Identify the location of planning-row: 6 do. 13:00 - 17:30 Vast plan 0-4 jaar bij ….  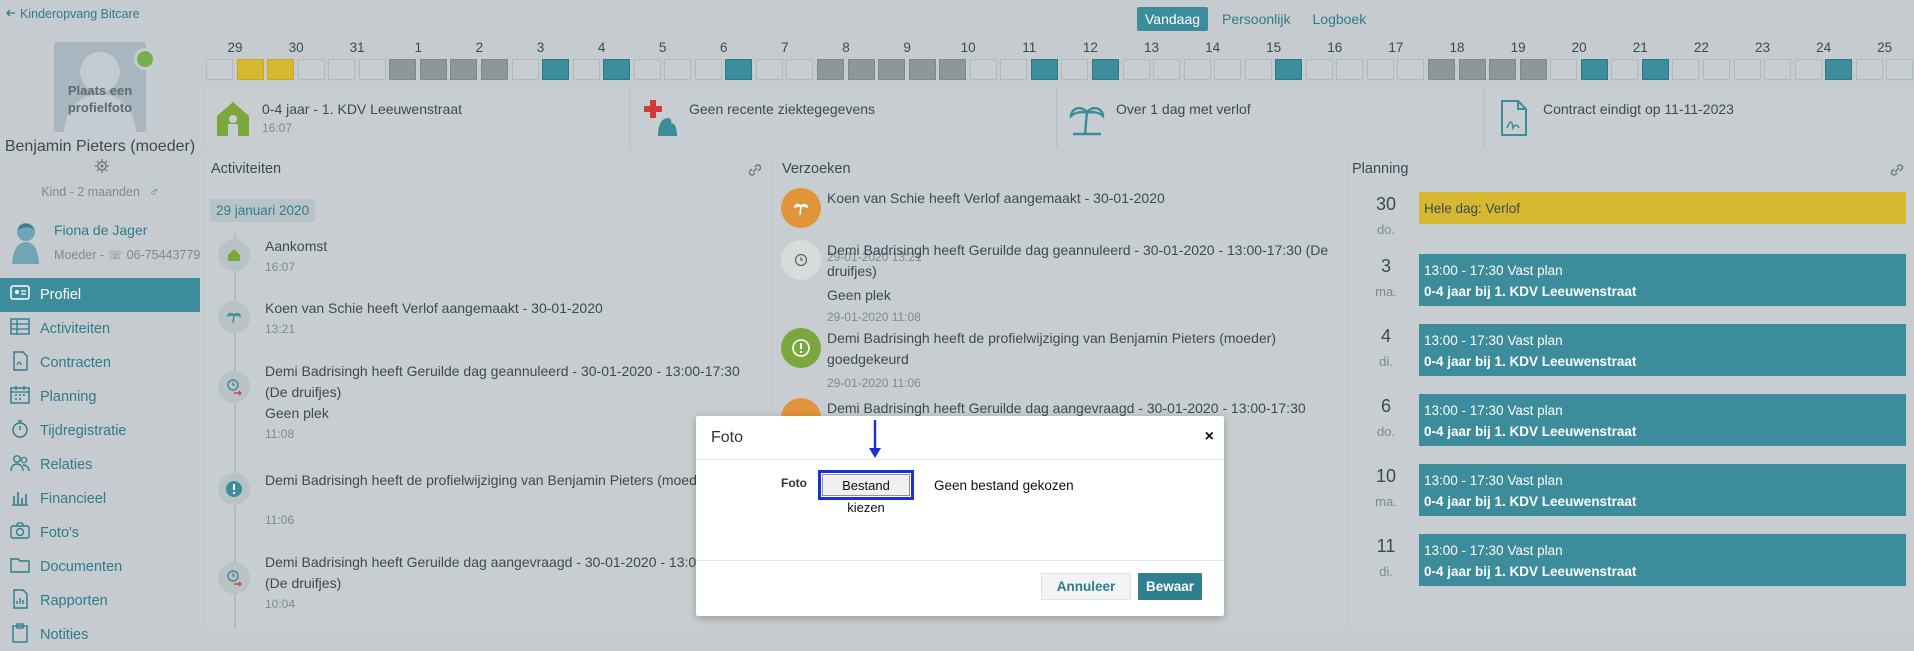
(1629, 421).